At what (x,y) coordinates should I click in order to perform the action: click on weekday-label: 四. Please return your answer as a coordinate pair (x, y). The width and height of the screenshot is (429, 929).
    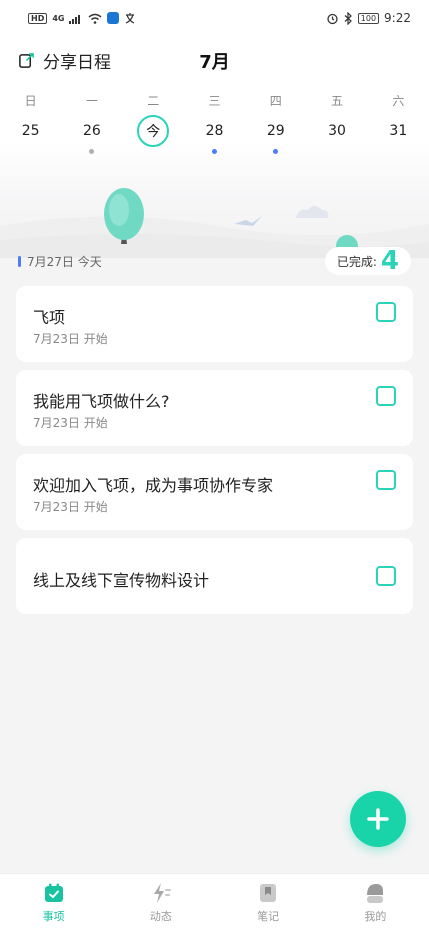
    Looking at the image, I should click on (275, 101).